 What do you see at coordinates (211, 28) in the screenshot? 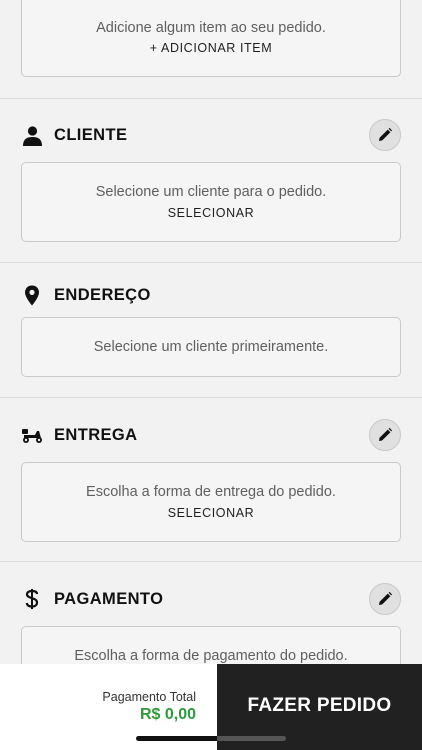
I see `items-message: Adicione algum item ao seu pedido.` at bounding box center [211, 28].